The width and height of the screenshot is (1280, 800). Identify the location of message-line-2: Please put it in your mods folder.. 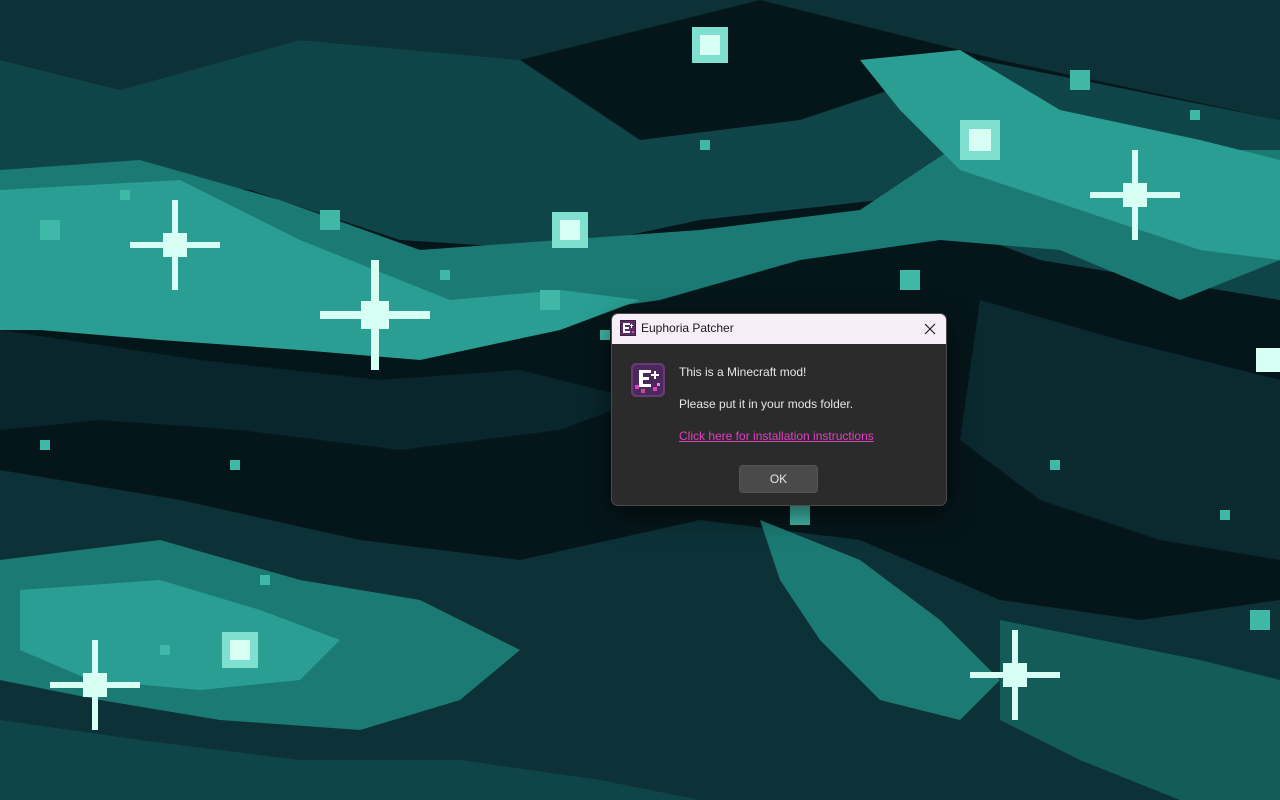
(766, 404).